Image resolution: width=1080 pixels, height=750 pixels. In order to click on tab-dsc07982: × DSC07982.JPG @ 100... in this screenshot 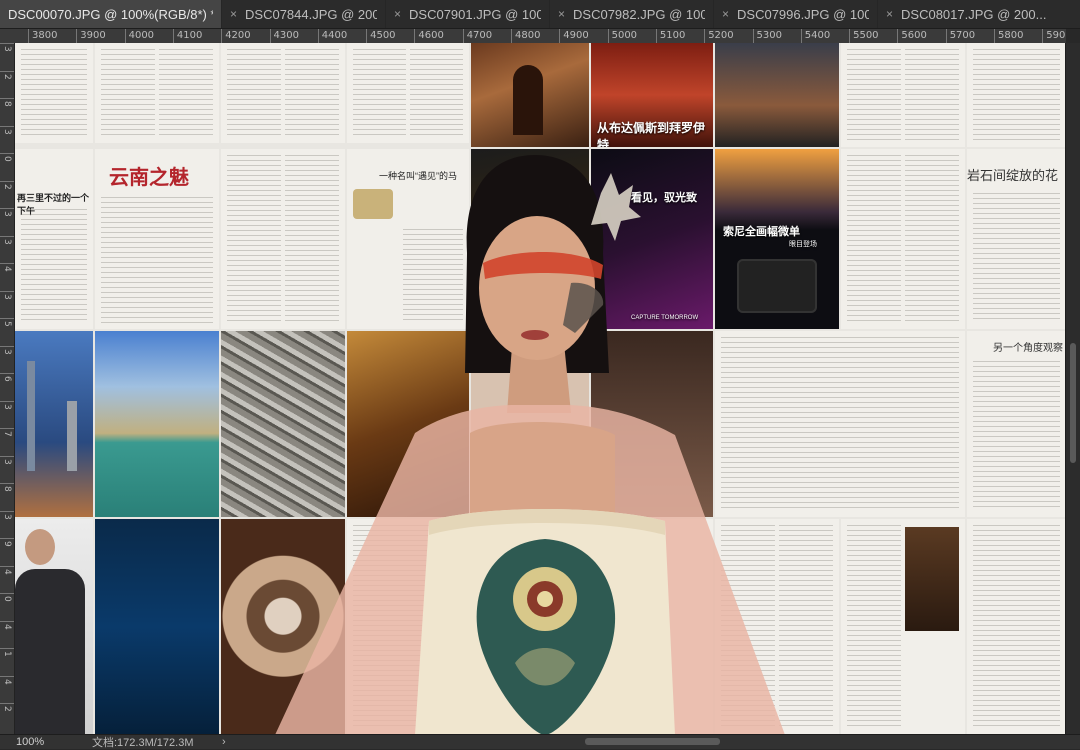, I will do `click(632, 14)`.